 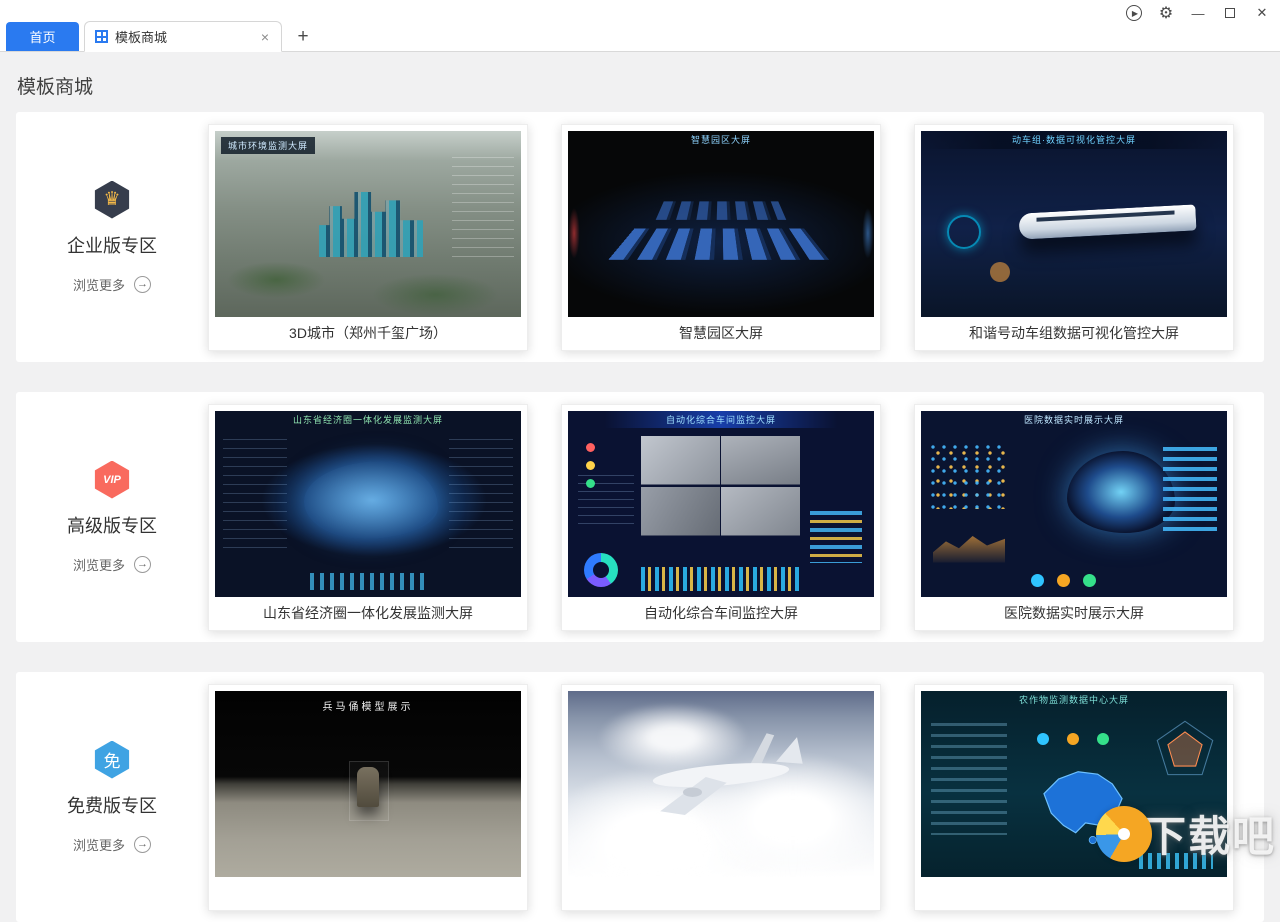 What do you see at coordinates (1074, 503) in the screenshot?
I see `template-thumbnail-hospital: 医院数据实时展示大屏` at bounding box center [1074, 503].